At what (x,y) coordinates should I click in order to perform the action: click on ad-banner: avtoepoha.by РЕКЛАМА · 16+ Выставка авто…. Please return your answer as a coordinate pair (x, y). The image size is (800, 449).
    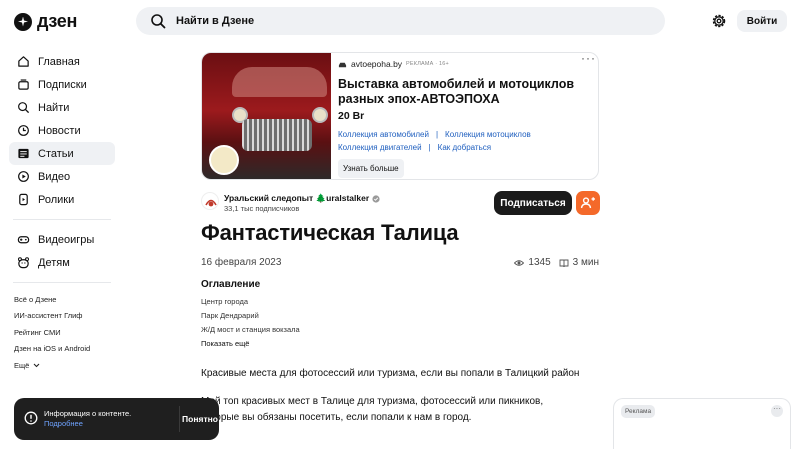
    Looking at the image, I should click on (400, 116).